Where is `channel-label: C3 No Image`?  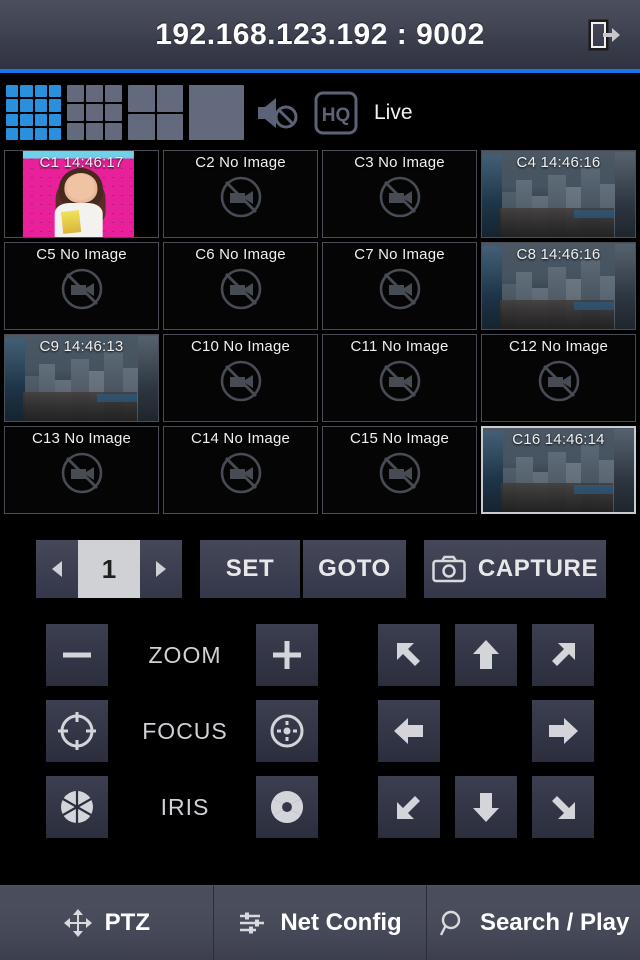
channel-label: C3 No Image is located at coordinates (399, 162).